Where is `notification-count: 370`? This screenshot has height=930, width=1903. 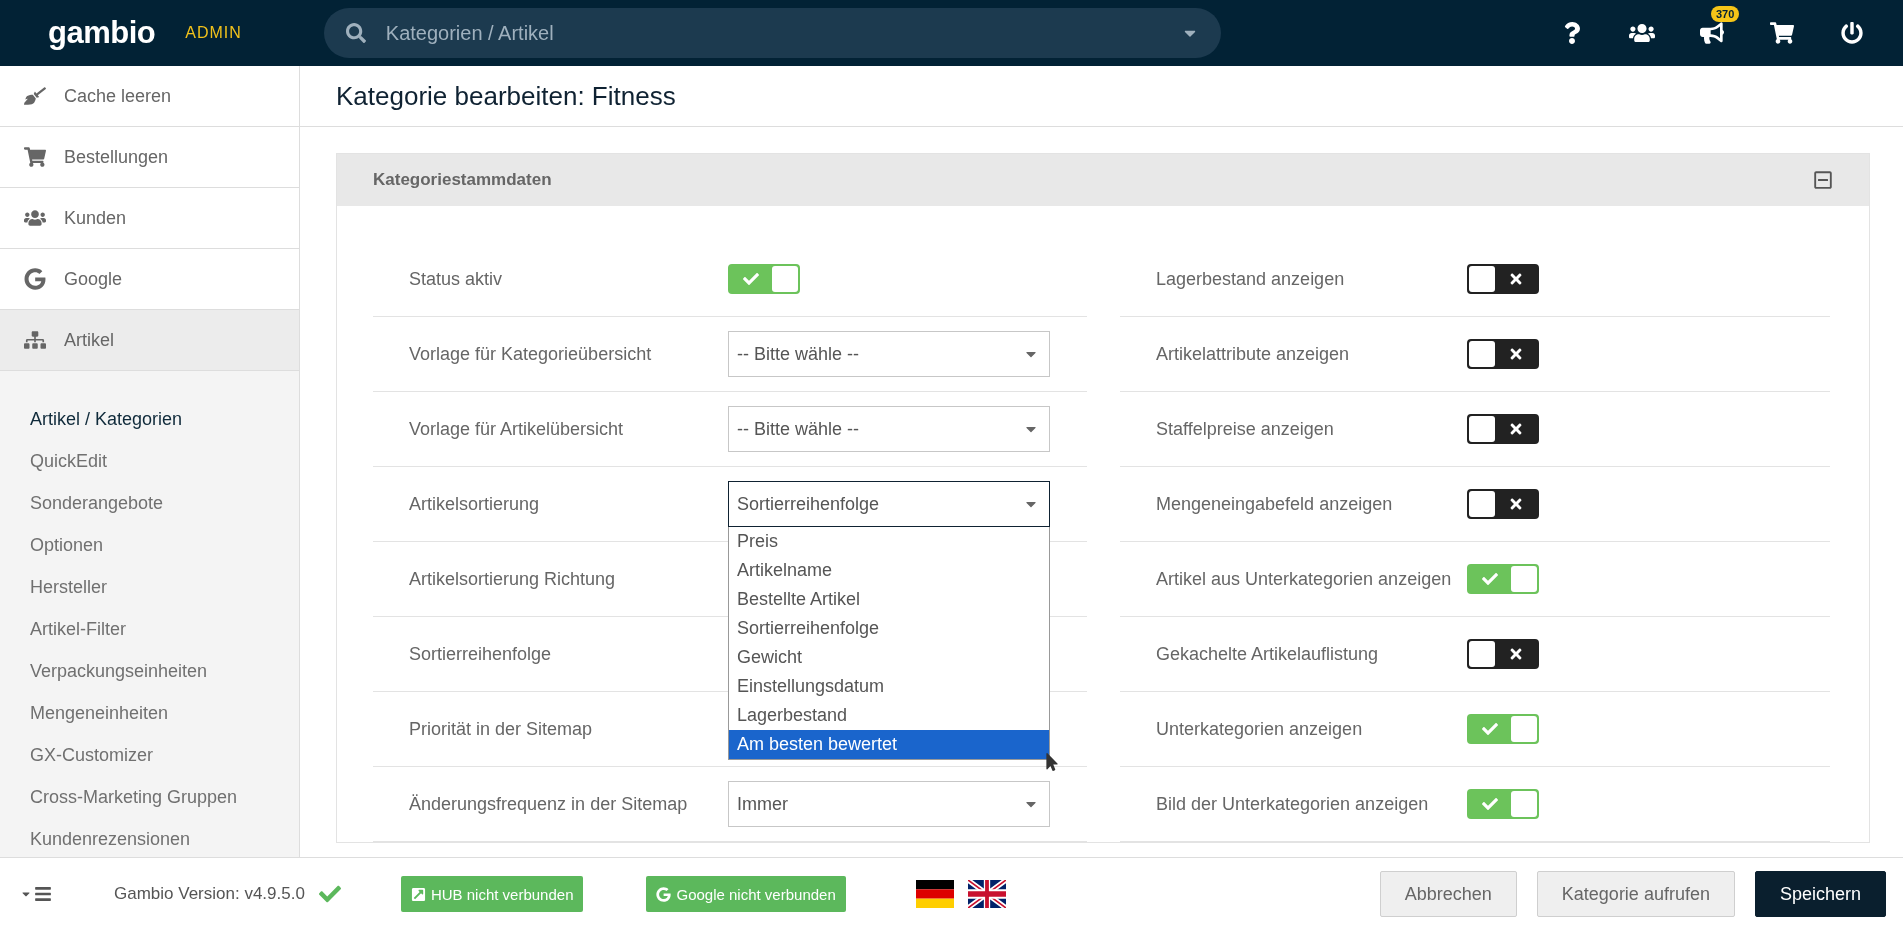 notification-count: 370 is located at coordinates (1725, 14).